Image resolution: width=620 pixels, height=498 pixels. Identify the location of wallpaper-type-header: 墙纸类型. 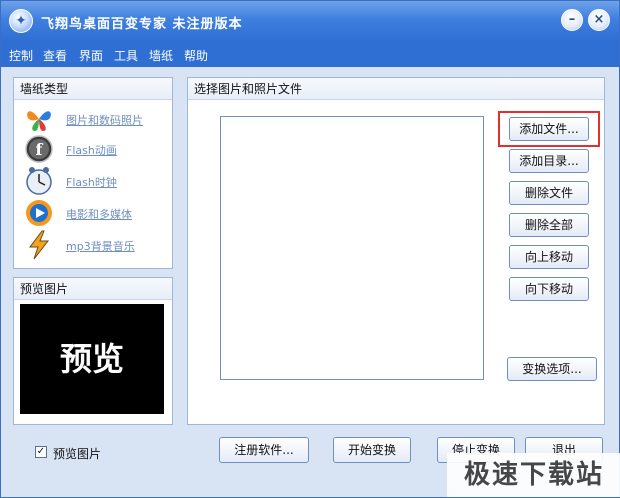
(93, 89).